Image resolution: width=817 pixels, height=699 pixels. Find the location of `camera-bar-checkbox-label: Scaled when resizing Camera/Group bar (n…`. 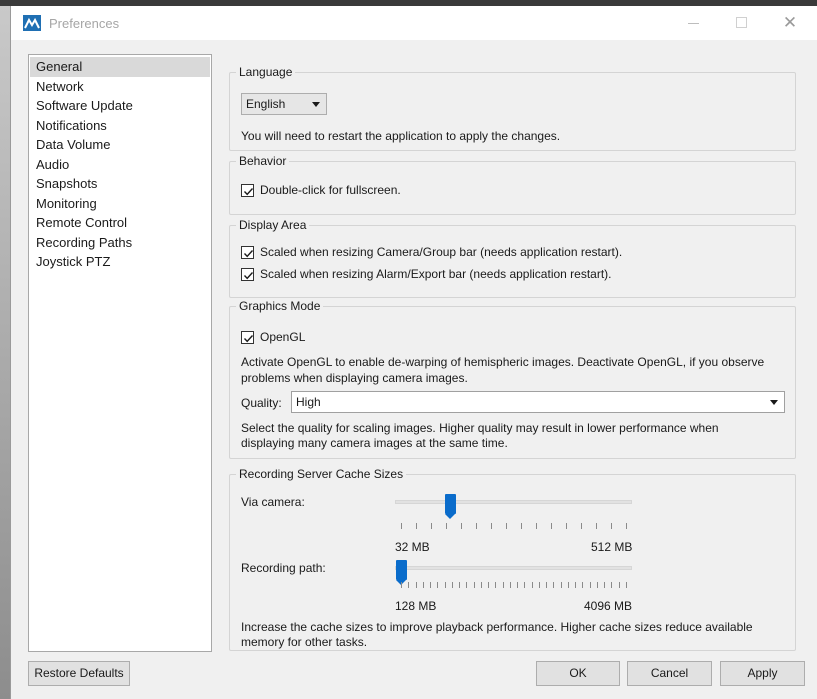

camera-bar-checkbox-label: Scaled when resizing Camera/Group bar (n… is located at coordinates (441, 252).